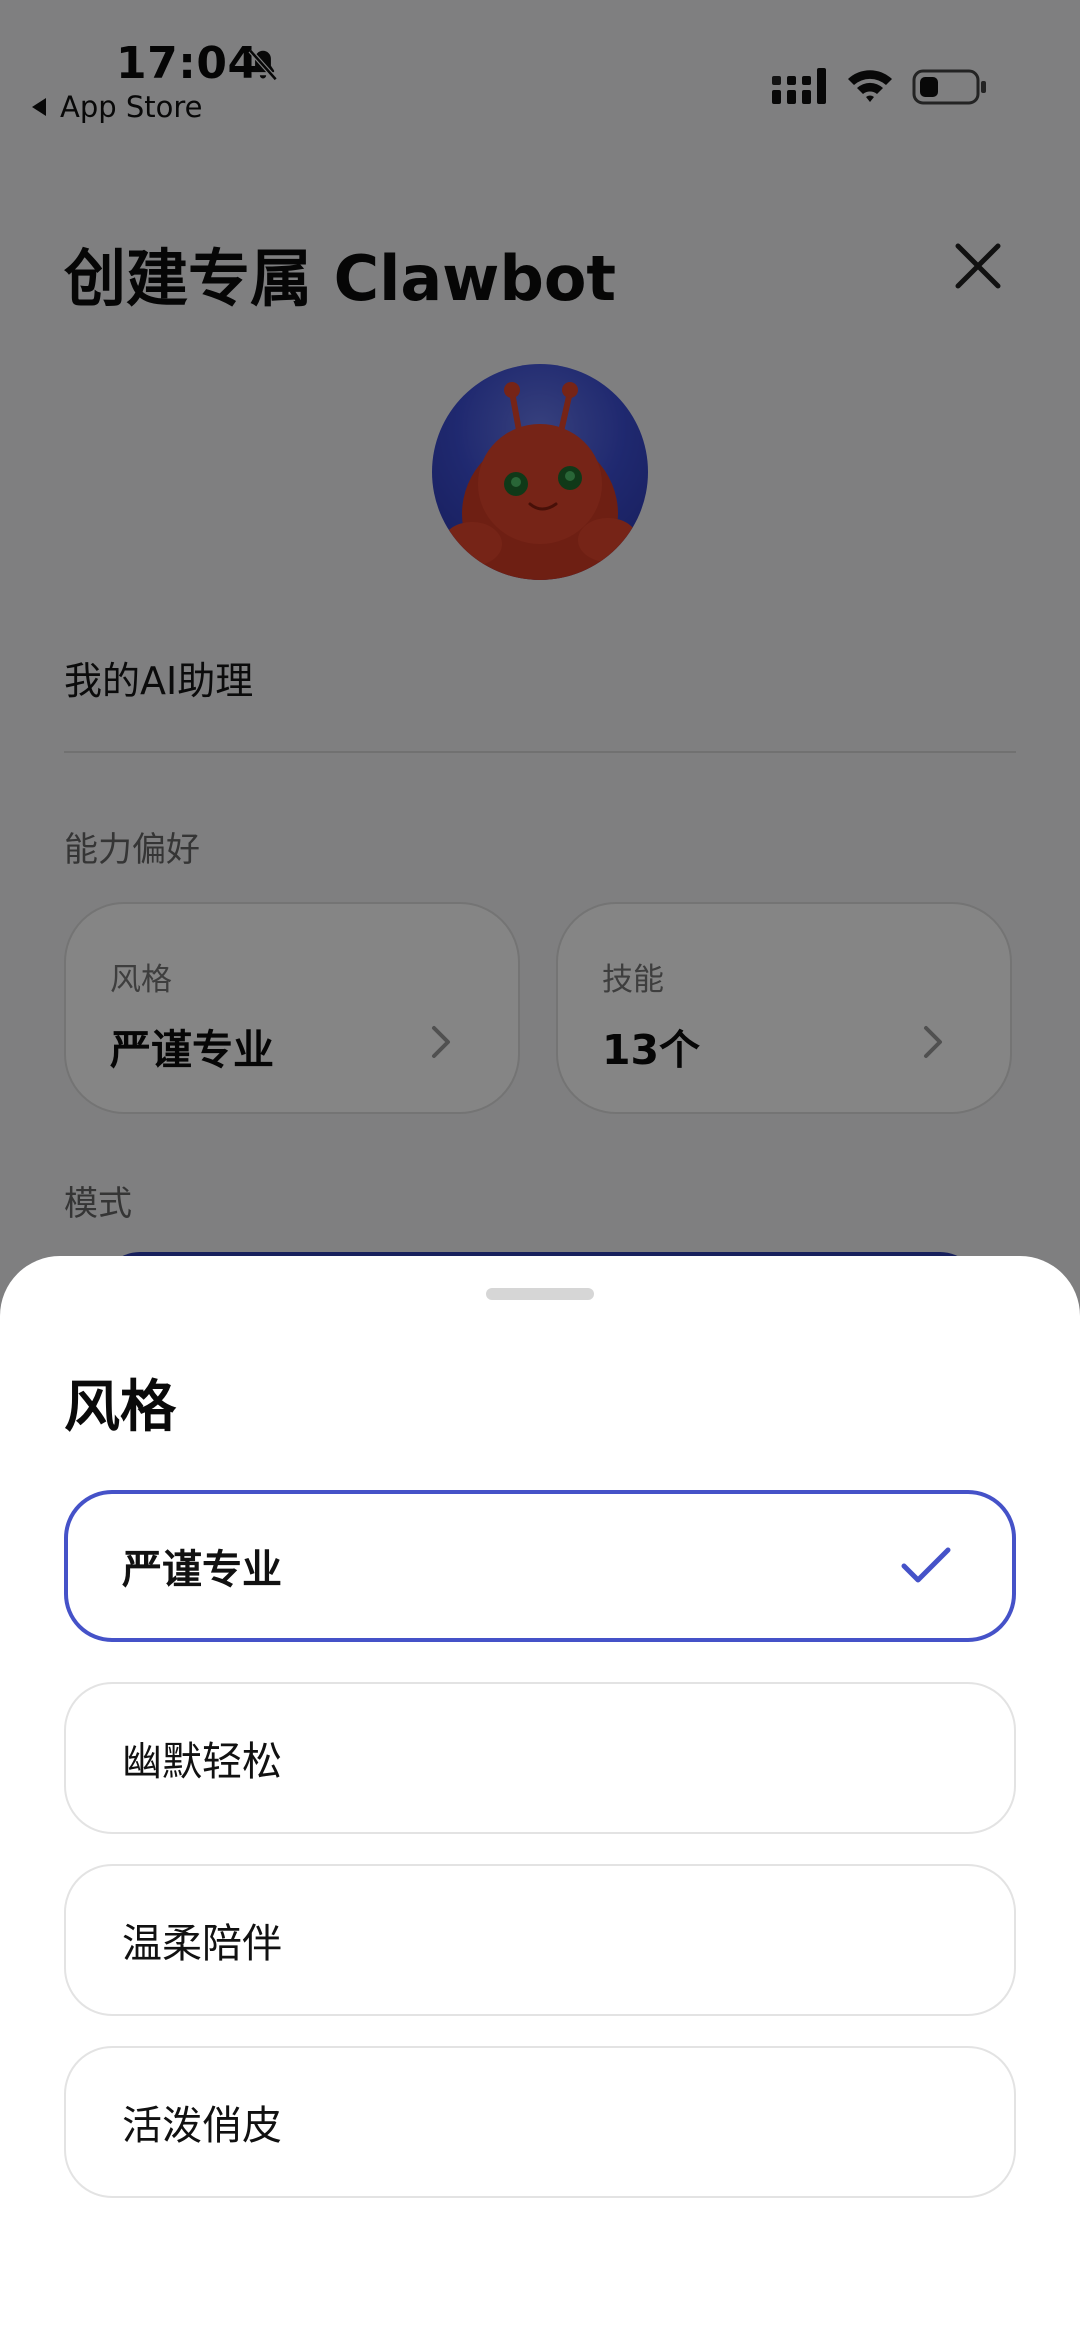 This screenshot has width=1080, height=2348. What do you see at coordinates (540, 1940) in the screenshot?
I see `style-option-gentle: 温柔陪伴` at bounding box center [540, 1940].